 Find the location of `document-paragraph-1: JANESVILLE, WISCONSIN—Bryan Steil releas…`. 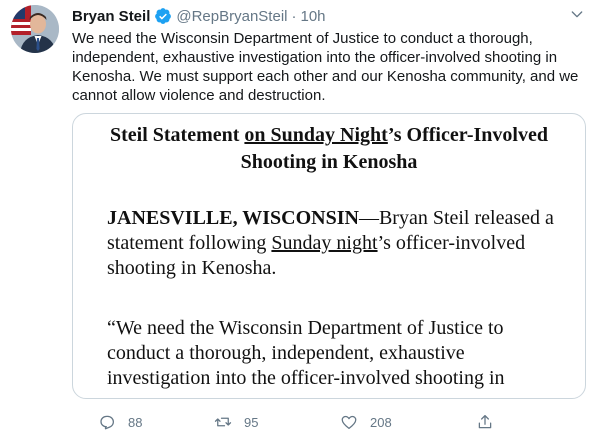

document-paragraph-1: JANESVILLE, WISCONSIN—Bryan Steil releas… is located at coordinates (337, 243).